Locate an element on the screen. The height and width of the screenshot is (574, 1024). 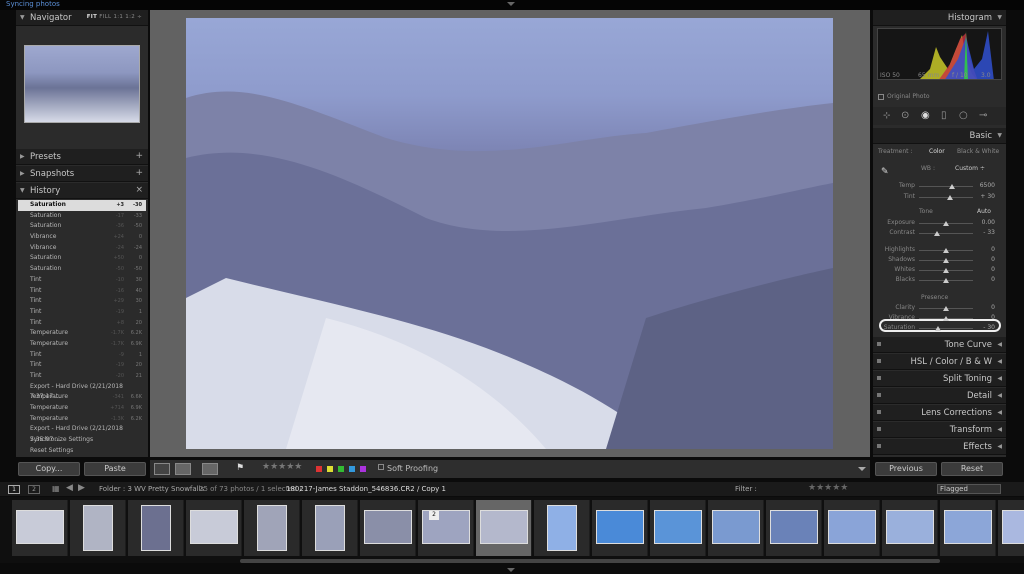
stack-badge: 2 is located at coordinates (434, 515).